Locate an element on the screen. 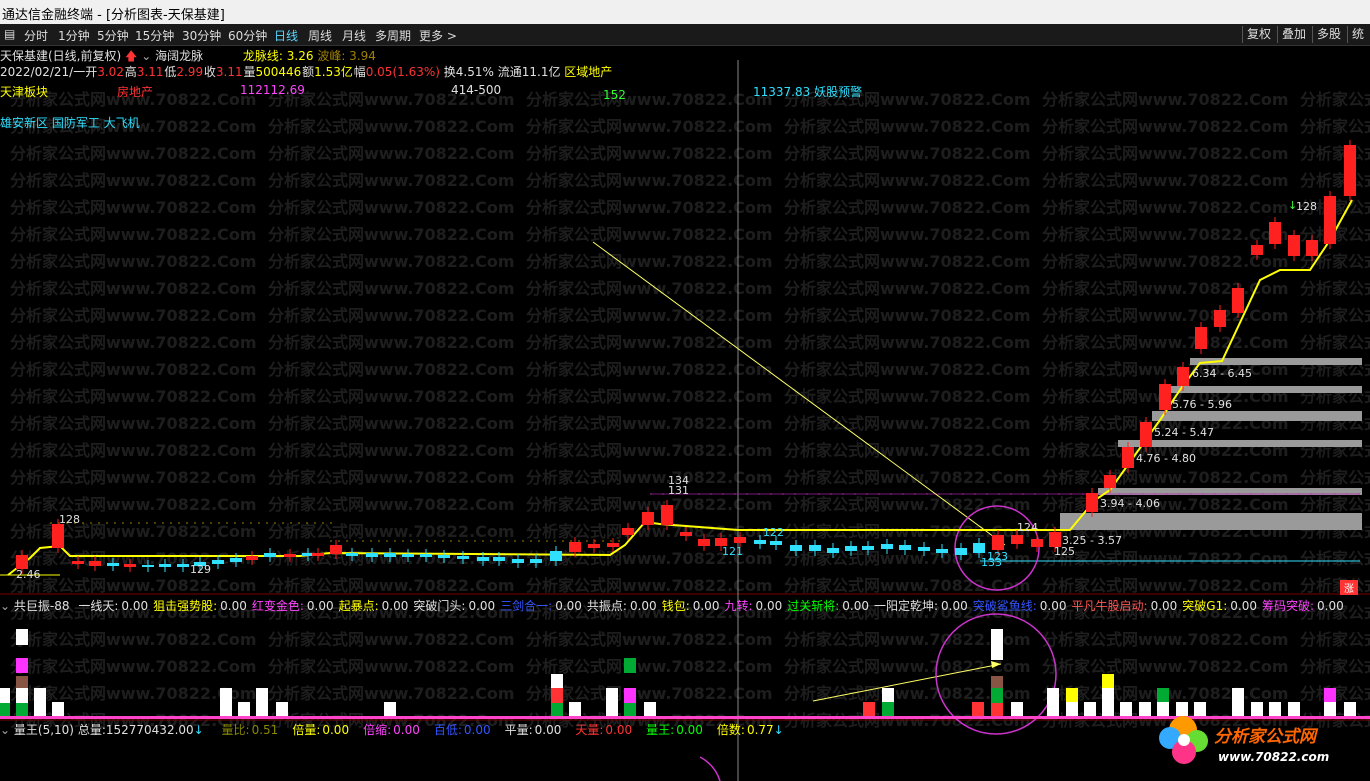 This screenshot has height=781, width=1370. price-label: 122 is located at coordinates (773, 532).